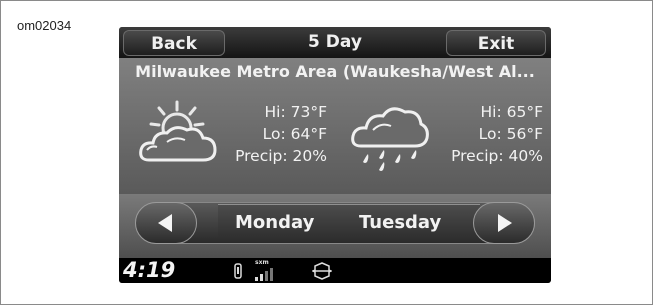 The width and height of the screenshot is (653, 305). I want to click on exit-button: Exit, so click(496, 43).